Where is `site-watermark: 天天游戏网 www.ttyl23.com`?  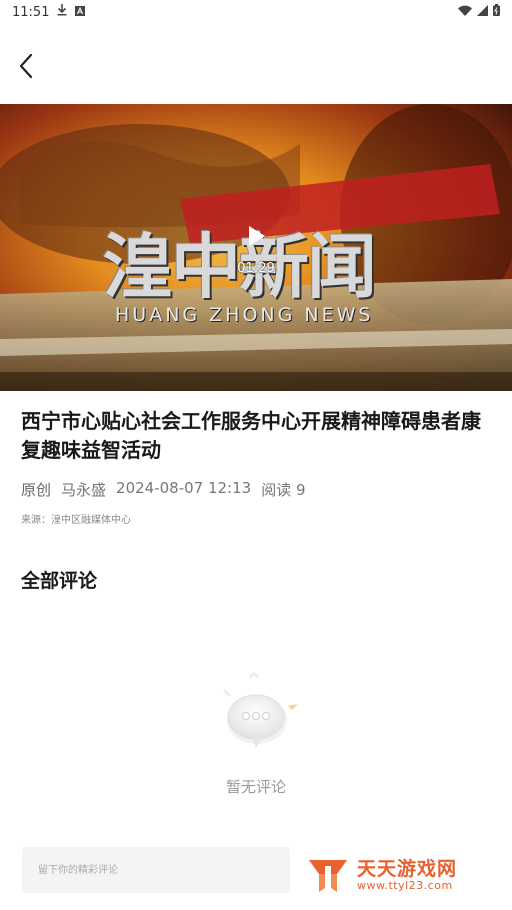
site-watermark: 天天游戏网 www.ttyl23.com is located at coordinates (381, 876).